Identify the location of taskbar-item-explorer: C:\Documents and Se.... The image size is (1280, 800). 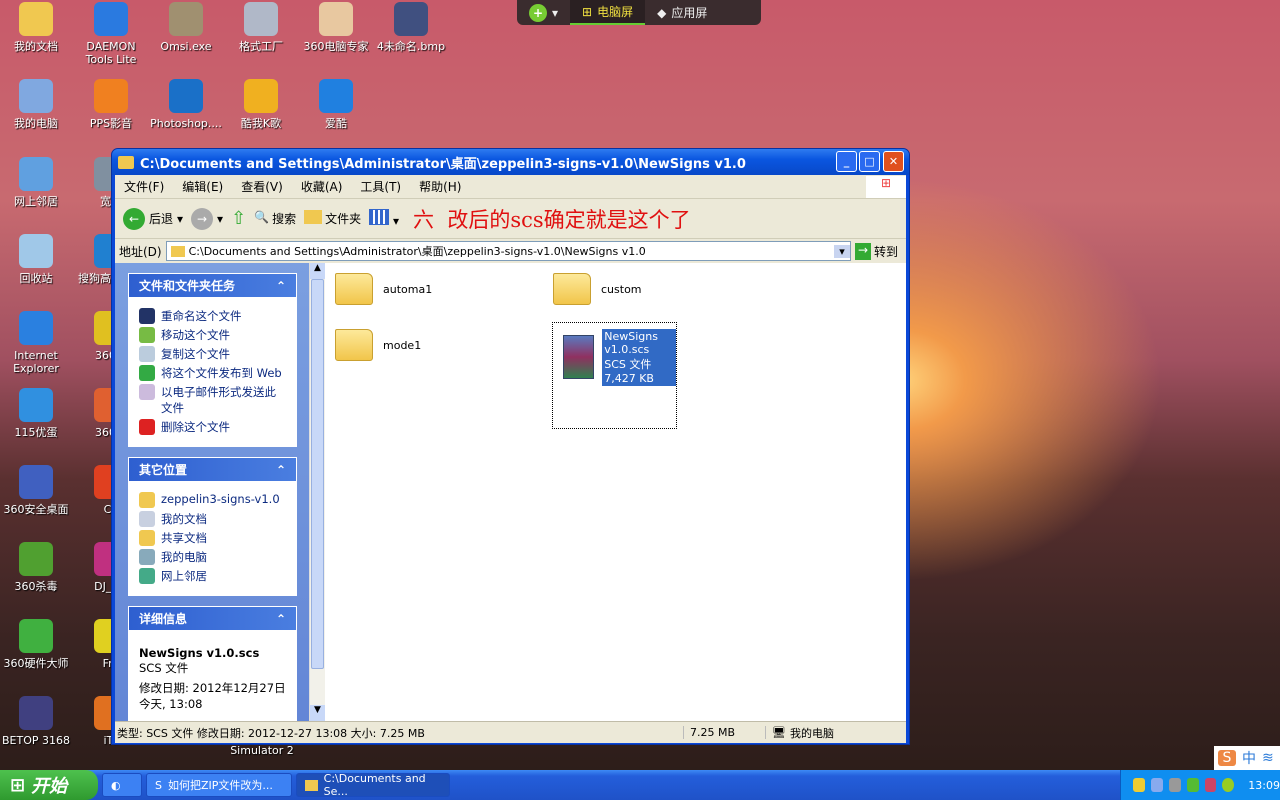
(373, 785).